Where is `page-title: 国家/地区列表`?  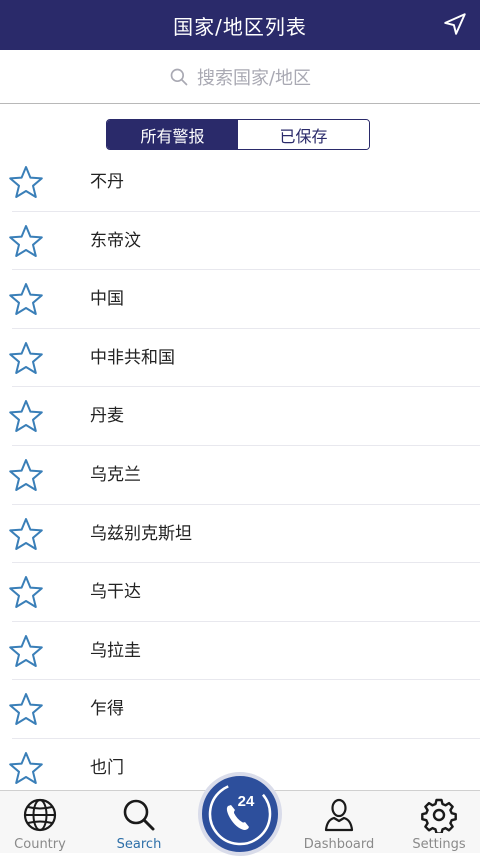
page-title: 国家/地区列表 is located at coordinates (240, 26).